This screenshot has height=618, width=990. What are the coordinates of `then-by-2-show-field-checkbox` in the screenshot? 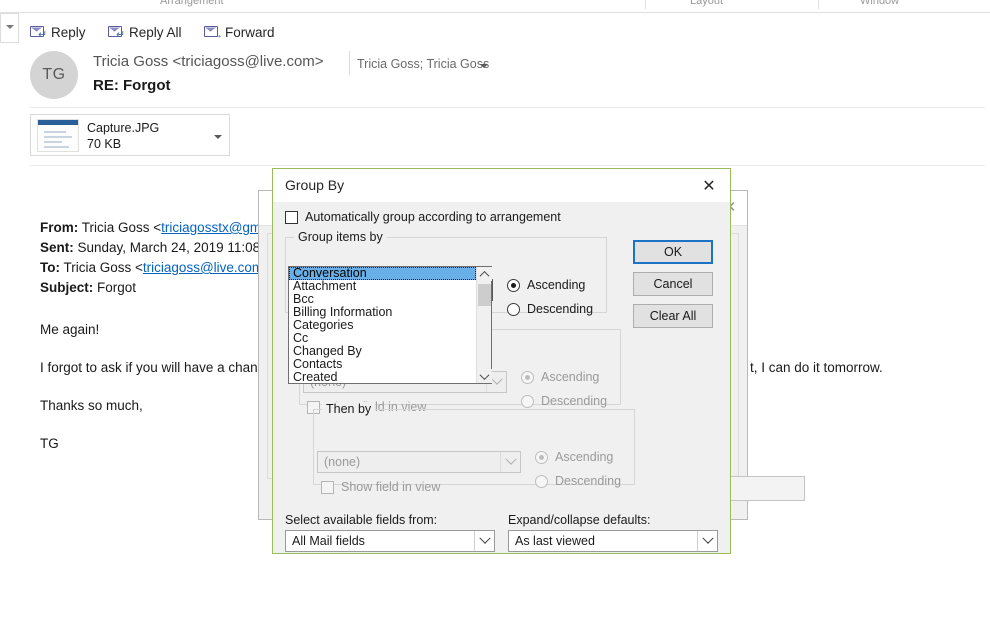 It's located at (327, 487).